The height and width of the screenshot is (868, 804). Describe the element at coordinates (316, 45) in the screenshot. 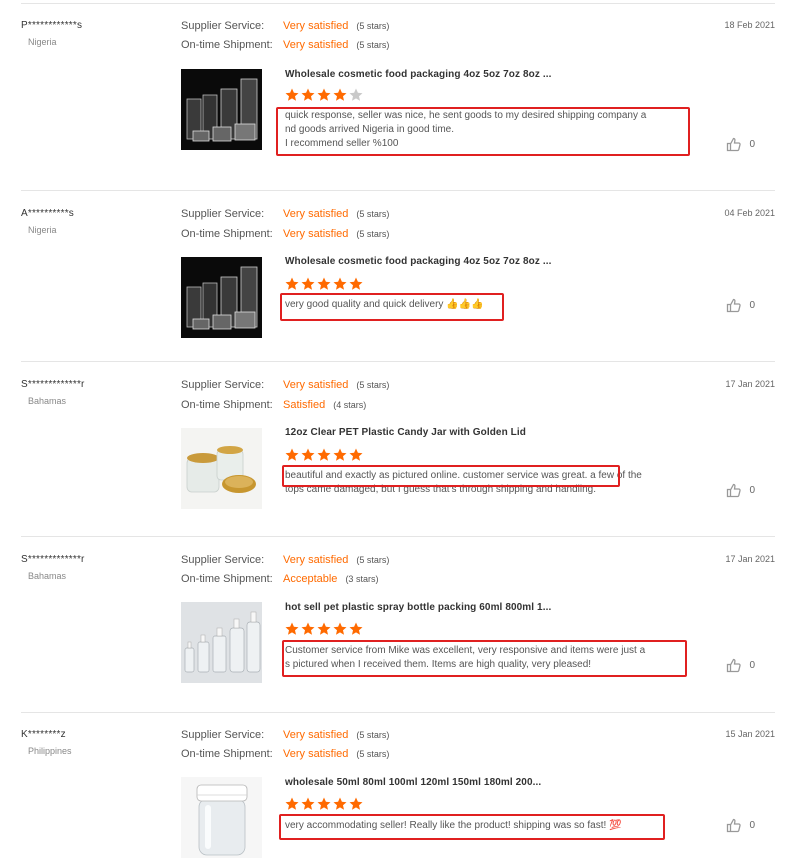

I see `on-time-shipment-value: Very satisfied` at that location.